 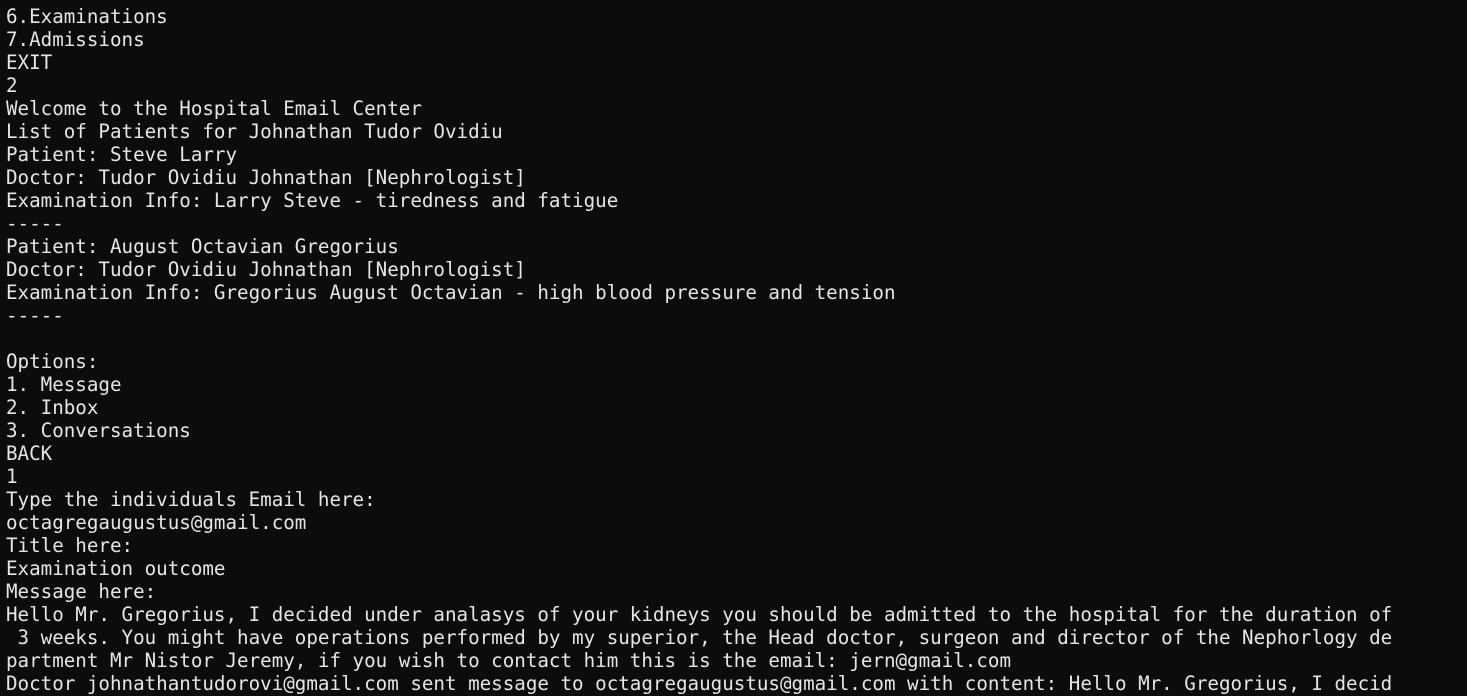 I want to click on terminal-line-menu-admissions: 7.Admissions, so click(x=75, y=39).